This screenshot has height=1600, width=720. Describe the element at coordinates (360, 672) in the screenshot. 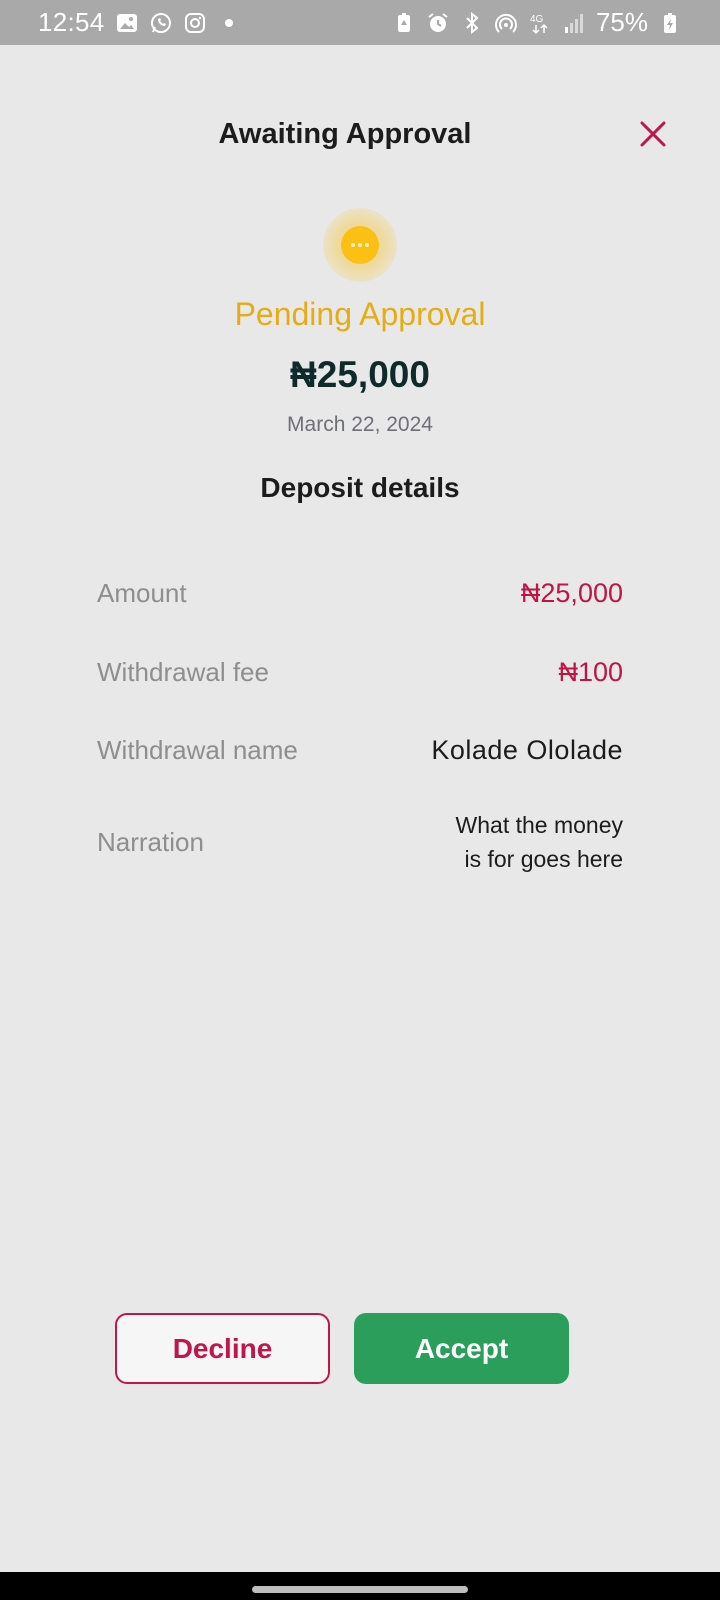

I see `detail-row-withdrawal-fee: Withdrawal fee ₦100` at that location.